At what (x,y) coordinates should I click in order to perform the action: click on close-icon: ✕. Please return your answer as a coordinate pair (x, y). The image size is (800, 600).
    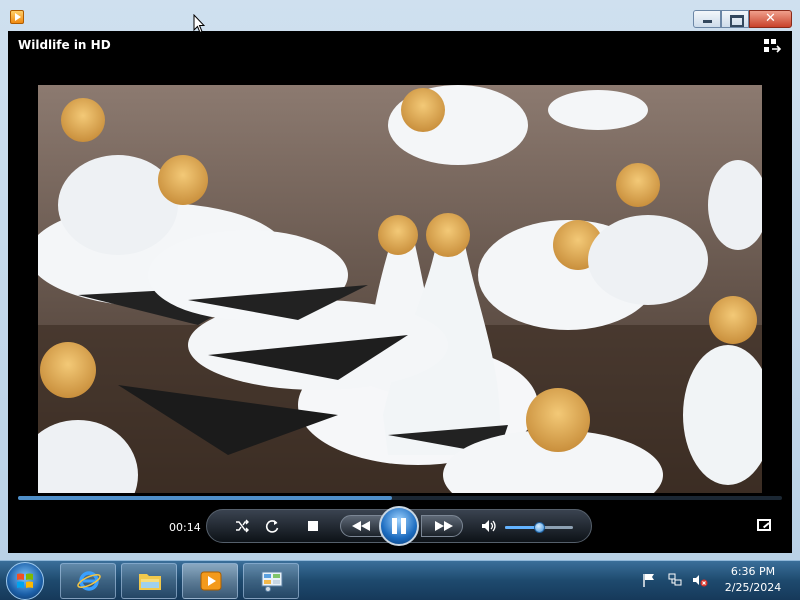
    Looking at the image, I should click on (770, 18).